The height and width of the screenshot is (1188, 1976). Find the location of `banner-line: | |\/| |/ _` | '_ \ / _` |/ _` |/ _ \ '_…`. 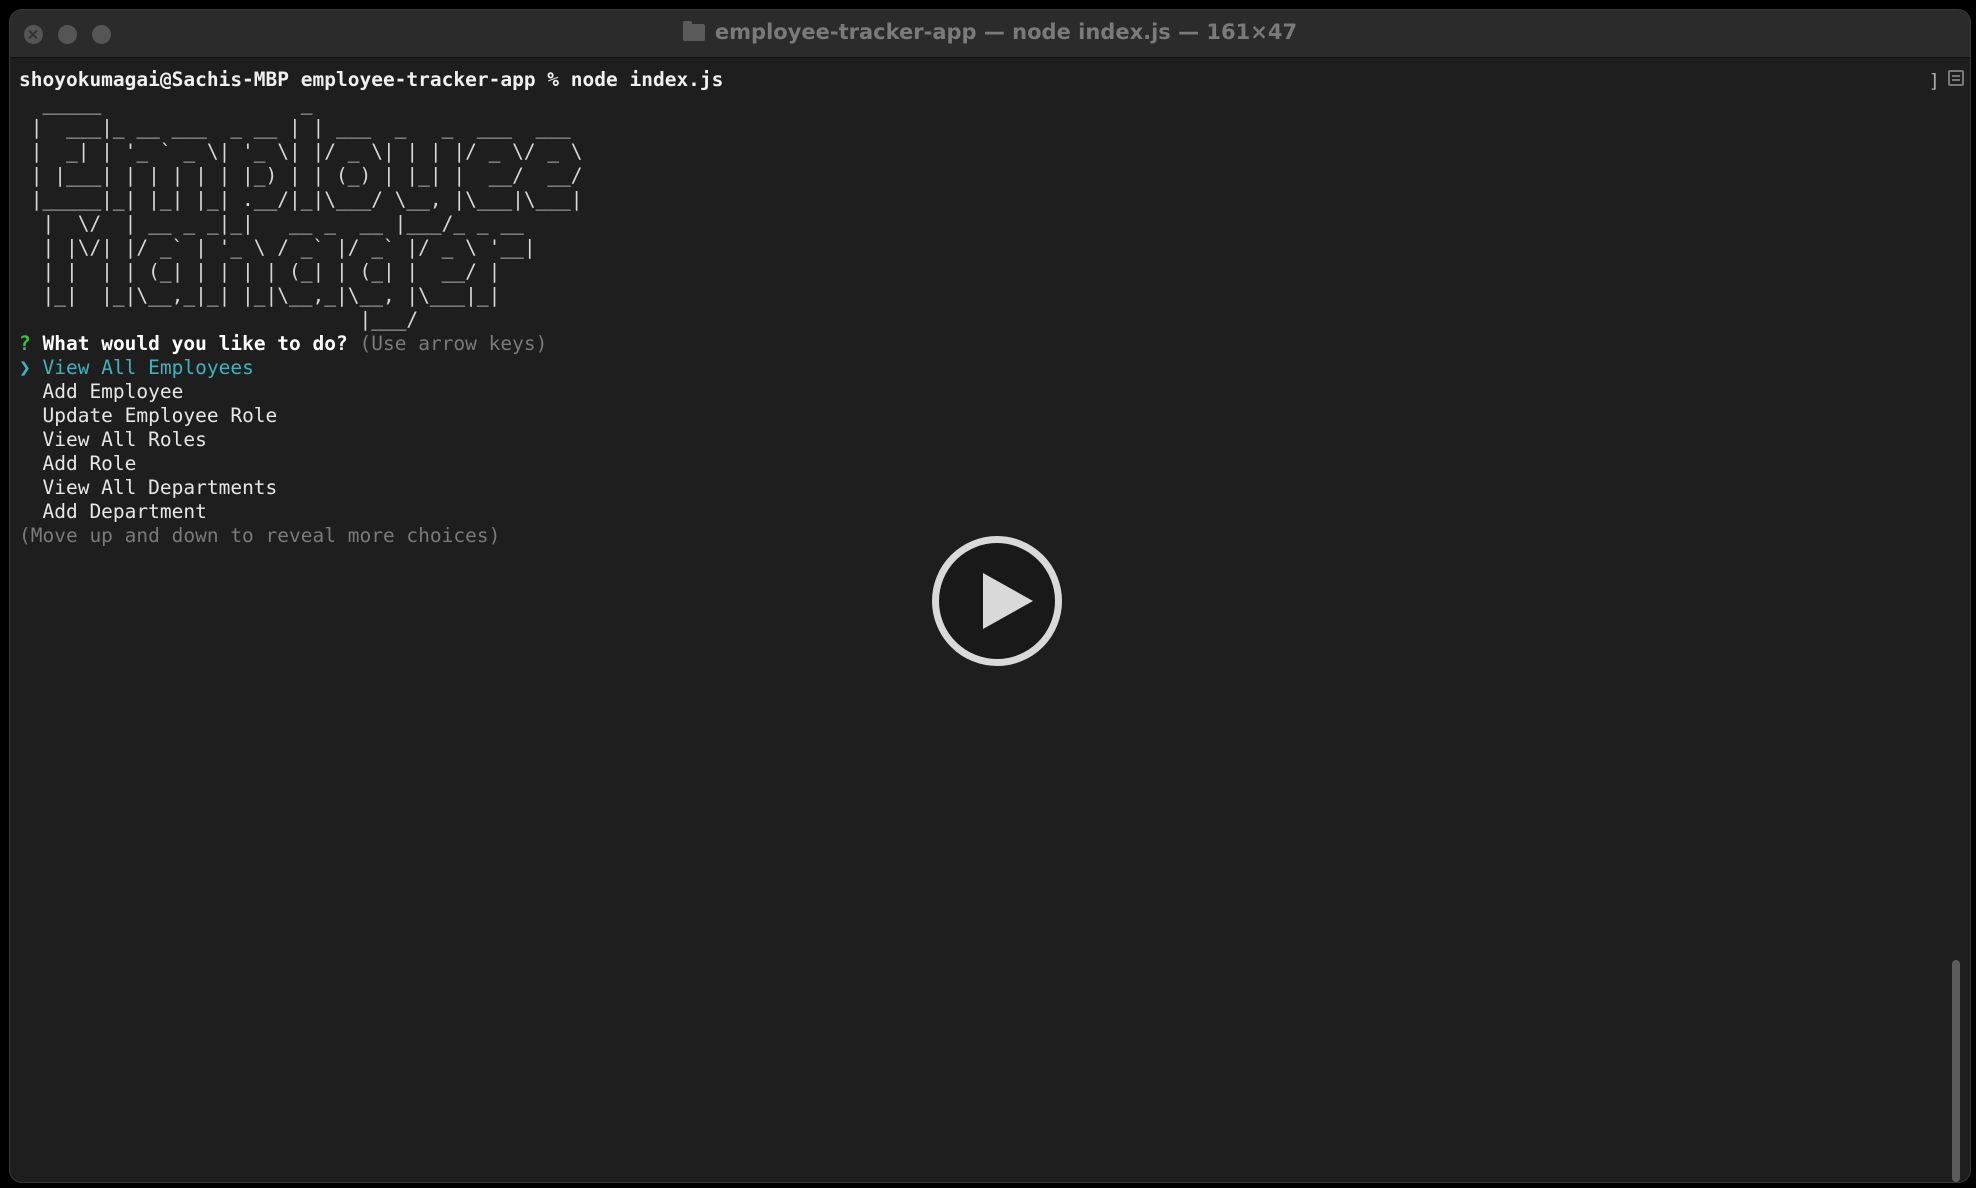

banner-line: | |\/| |/ _` | '_ \ / _` |/ _` |/ _ \ '_… is located at coordinates (277, 247).